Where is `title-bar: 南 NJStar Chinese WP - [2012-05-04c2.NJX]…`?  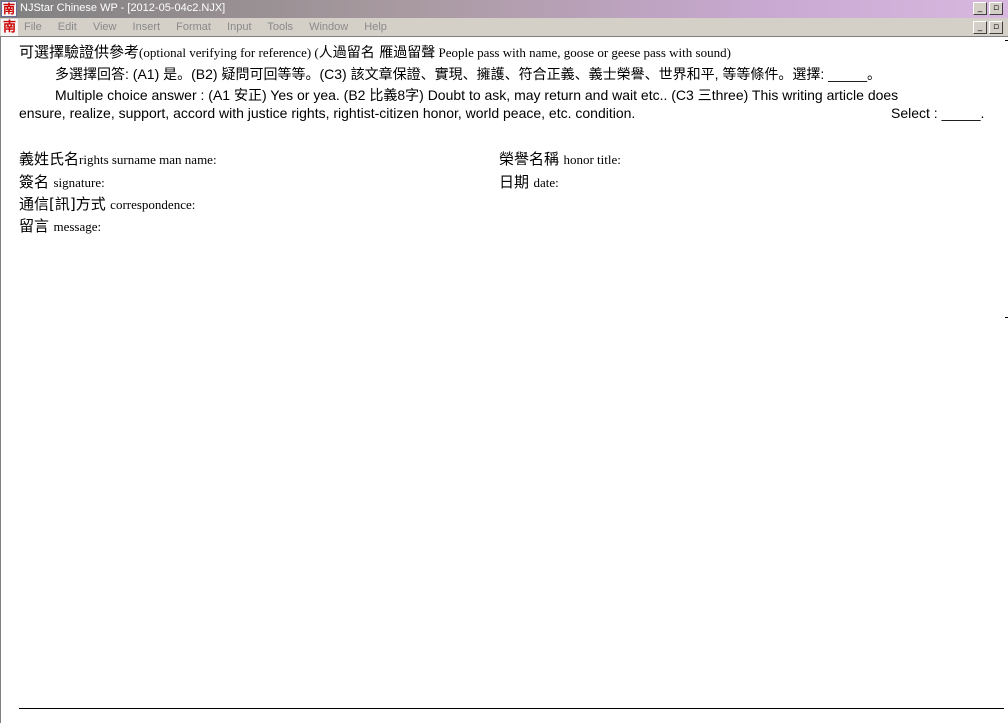
title-bar: 南 NJStar Chinese WP - [2012-05-04c2.NJX]… is located at coordinates (504, 9).